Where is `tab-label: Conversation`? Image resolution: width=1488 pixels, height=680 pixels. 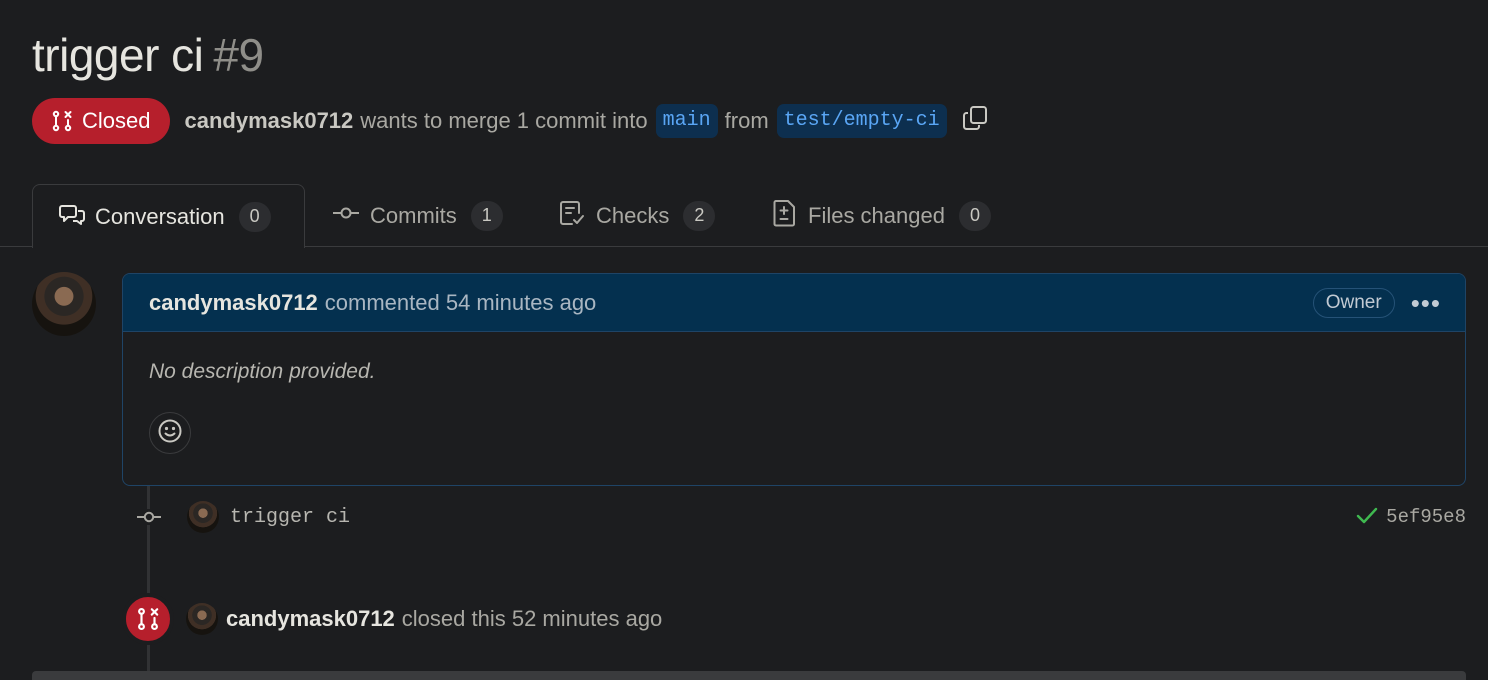 tab-label: Conversation is located at coordinates (160, 216).